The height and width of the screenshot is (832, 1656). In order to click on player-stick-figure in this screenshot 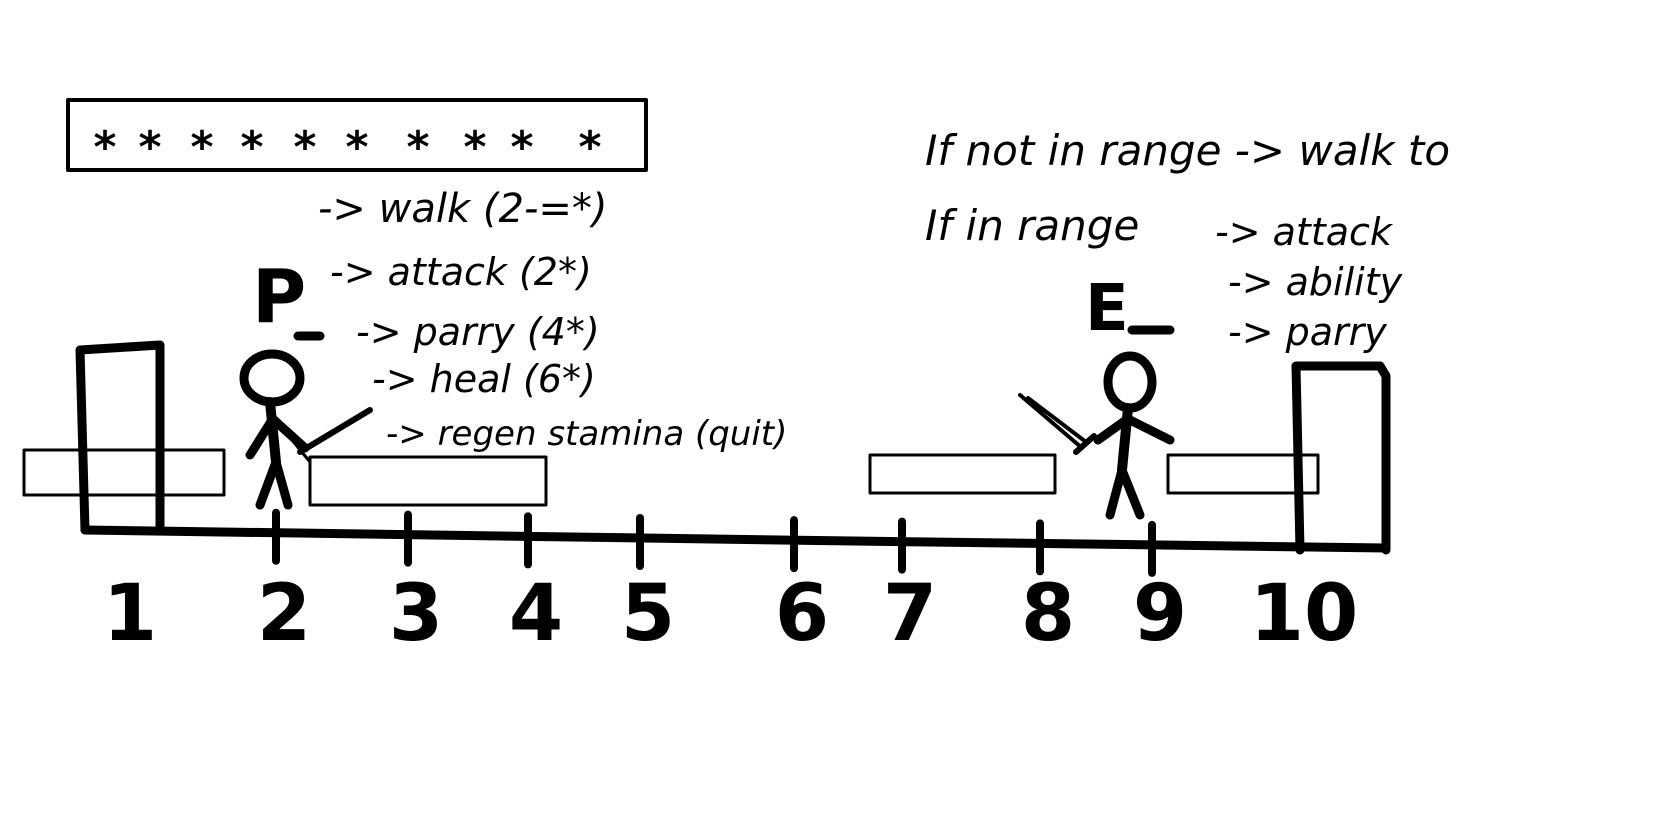, I will do `click(274, 429)`.